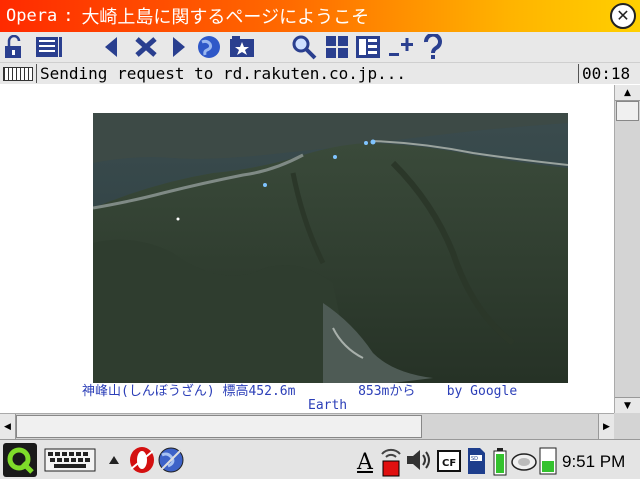  Describe the element at coordinates (189, 391) in the screenshot. I see `caption-mountain-name: 神峰山(しんぼうざん) 標高452.6m` at that location.